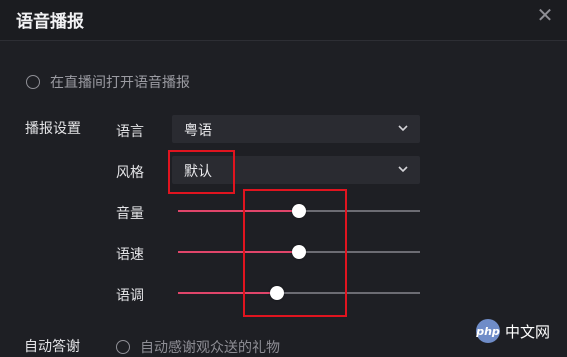  Describe the element at coordinates (238, 211) in the screenshot. I see `volume-slider-fill` at that location.